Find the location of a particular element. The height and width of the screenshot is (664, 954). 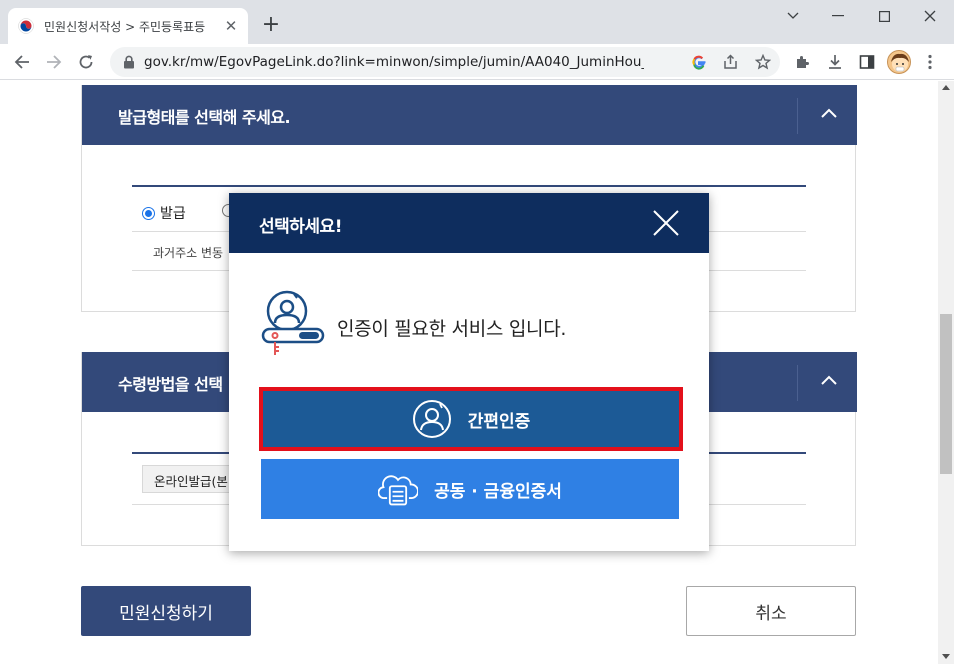

auth-message: 인증이 필요한 서비스 입니다. is located at coordinates (452, 329).